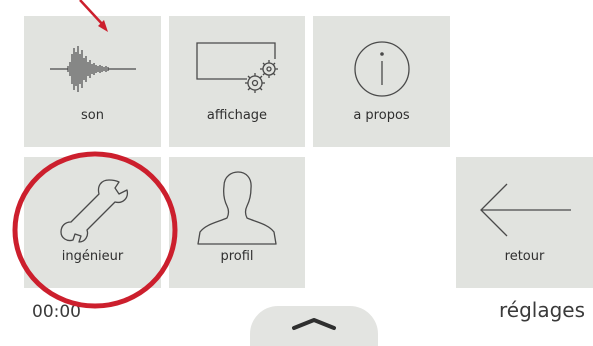 The width and height of the screenshot is (593, 346). I want to click on pull-up-tab, so click(314, 326).